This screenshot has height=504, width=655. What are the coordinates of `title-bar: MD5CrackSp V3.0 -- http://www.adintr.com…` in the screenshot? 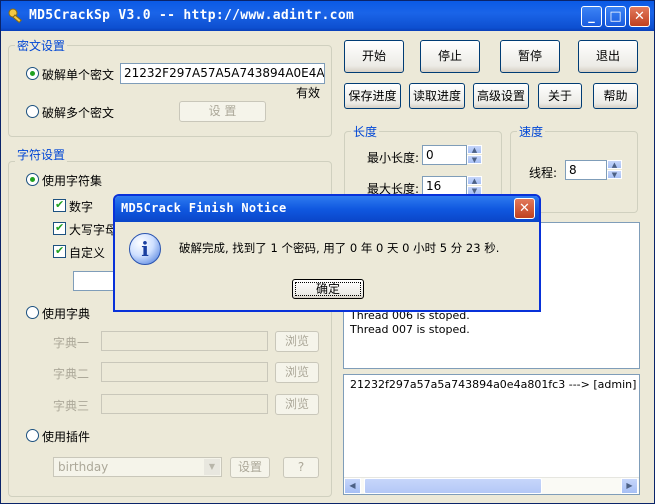 It's located at (327, 16).